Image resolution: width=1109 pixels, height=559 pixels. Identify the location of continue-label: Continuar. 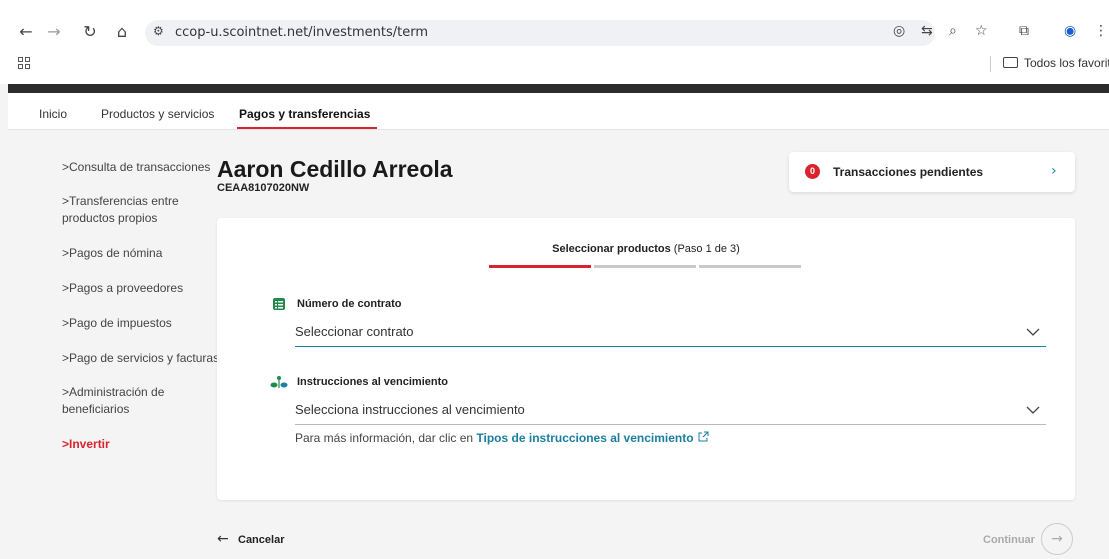
(1009, 540).